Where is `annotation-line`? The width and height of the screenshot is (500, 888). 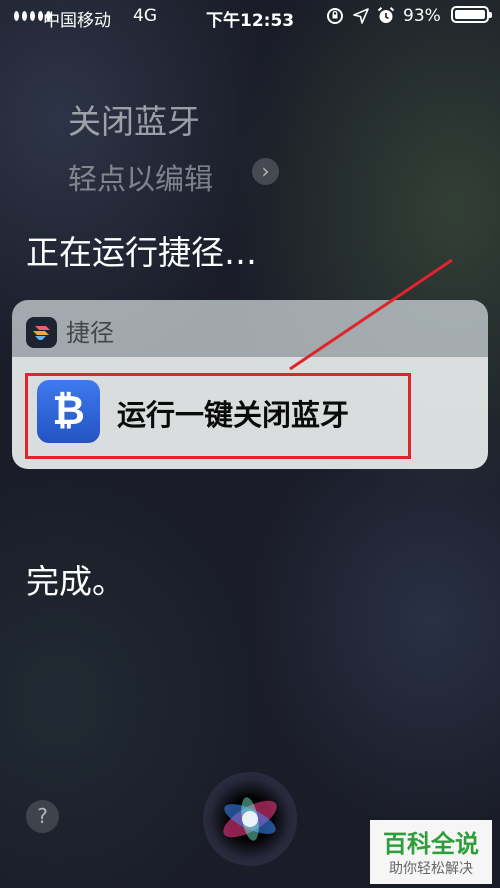 annotation-line is located at coordinates (371, 314).